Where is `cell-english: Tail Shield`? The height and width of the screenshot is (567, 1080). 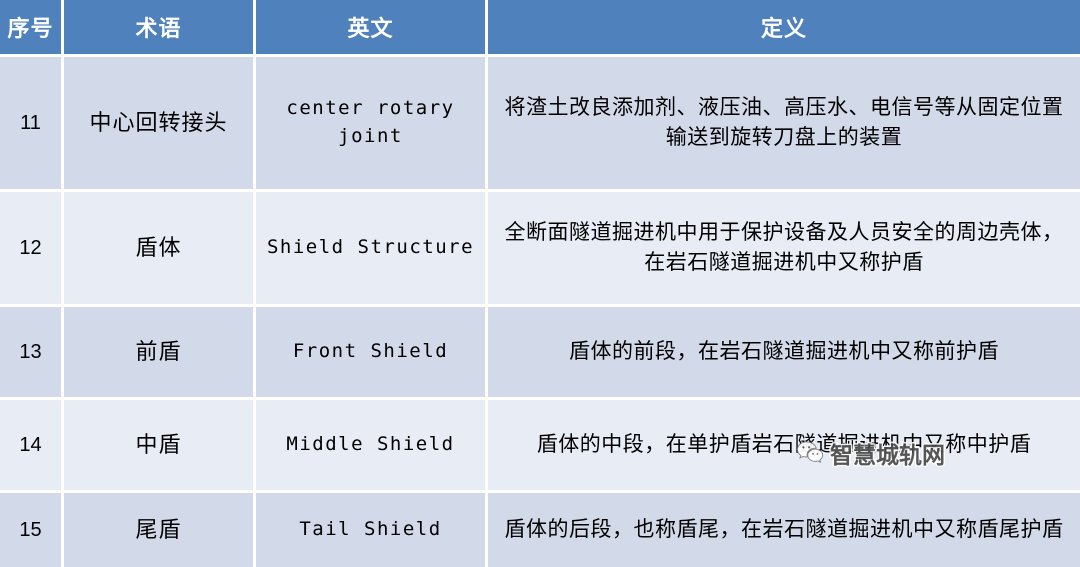
cell-english: Tail Shield is located at coordinates (372, 530).